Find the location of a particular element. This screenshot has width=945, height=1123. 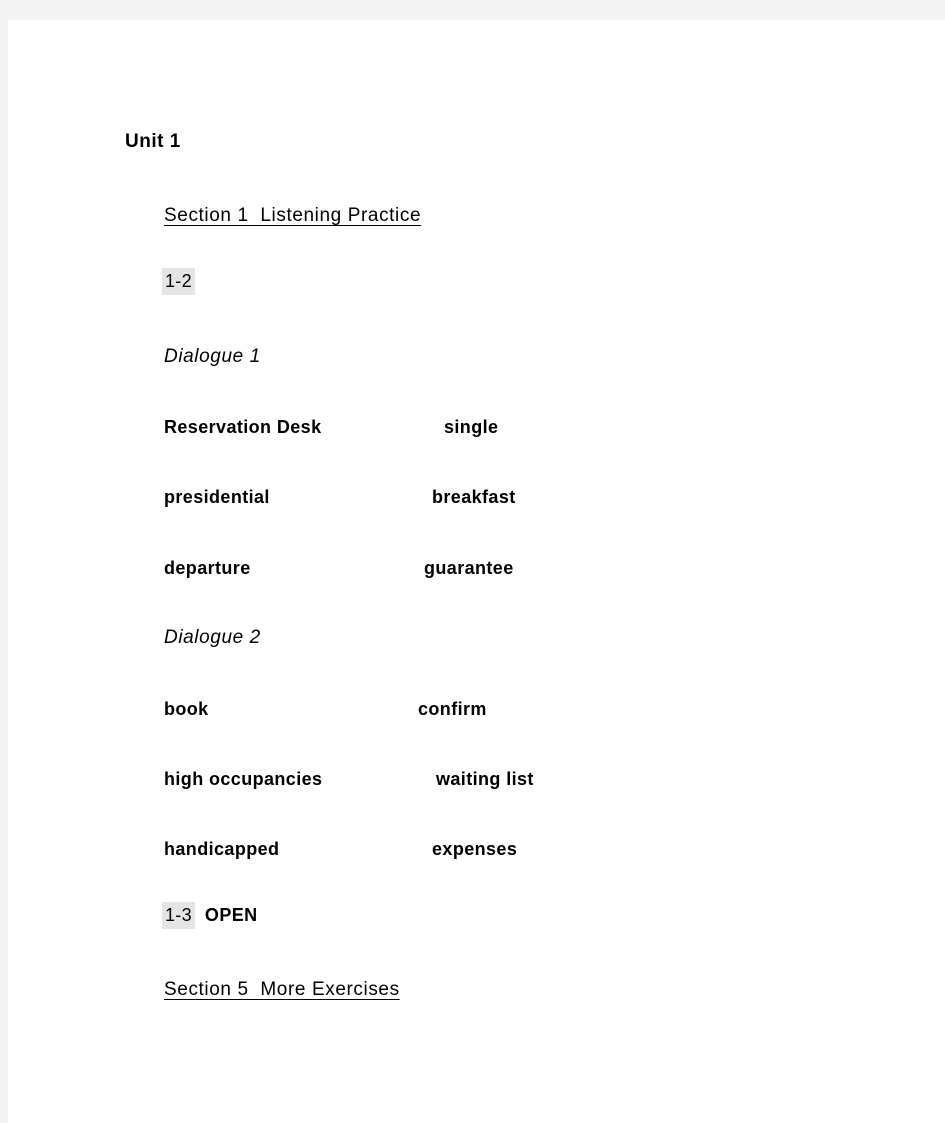

track-id-label: 1-2 is located at coordinates (178, 281).